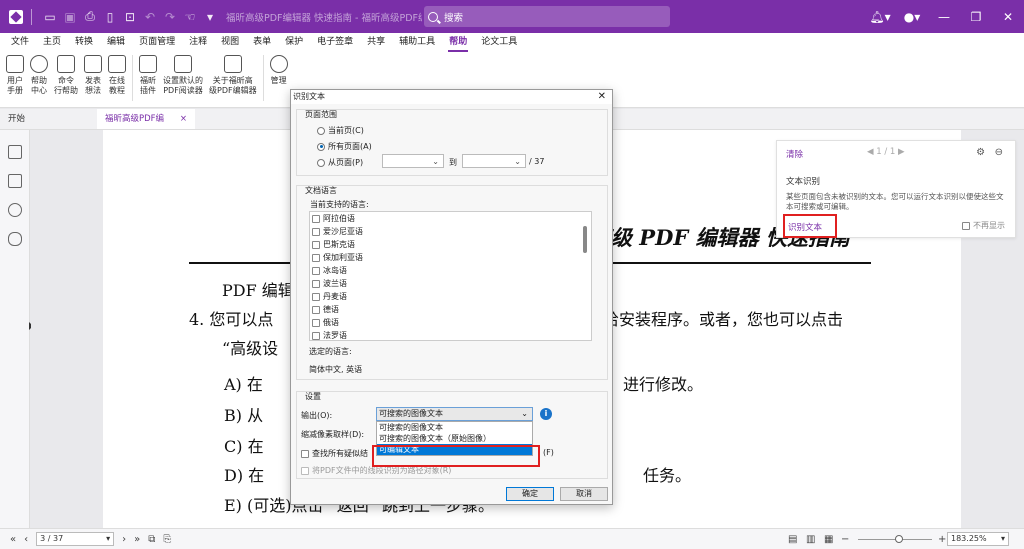 This screenshot has width=1024, height=549. What do you see at coordinates (810, 226) in the screenshot?
I see `recognize-text-button: 识别文本` at bounding box center [810, 226].